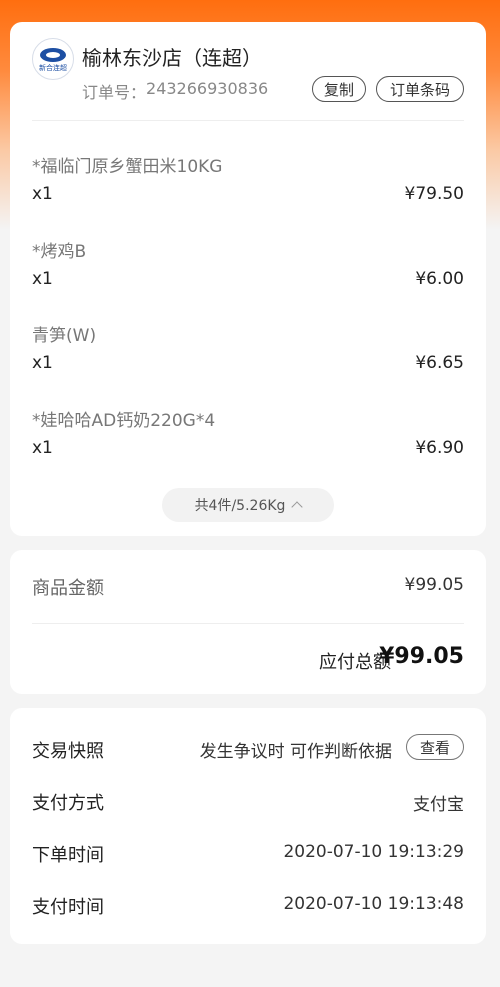  What do you see at coordinates (207, 88) in the screenshot?
I see `order-number-value: 243266930836` at bounding box center [207, 88].